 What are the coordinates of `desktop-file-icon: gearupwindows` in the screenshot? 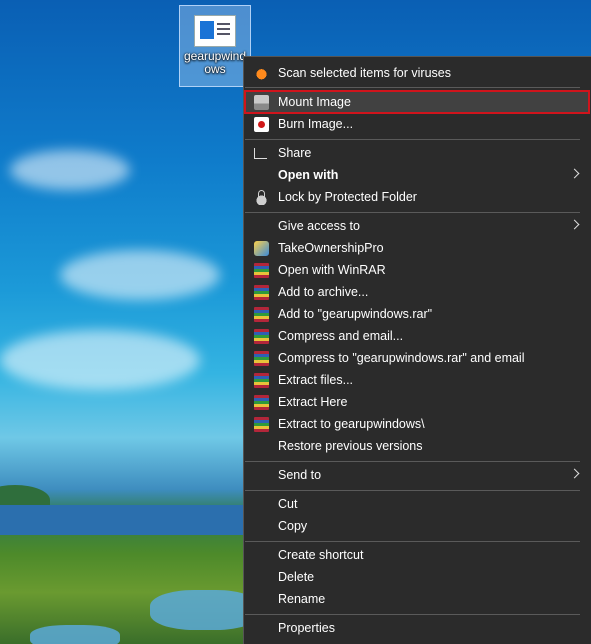 It's located at (215, 46).